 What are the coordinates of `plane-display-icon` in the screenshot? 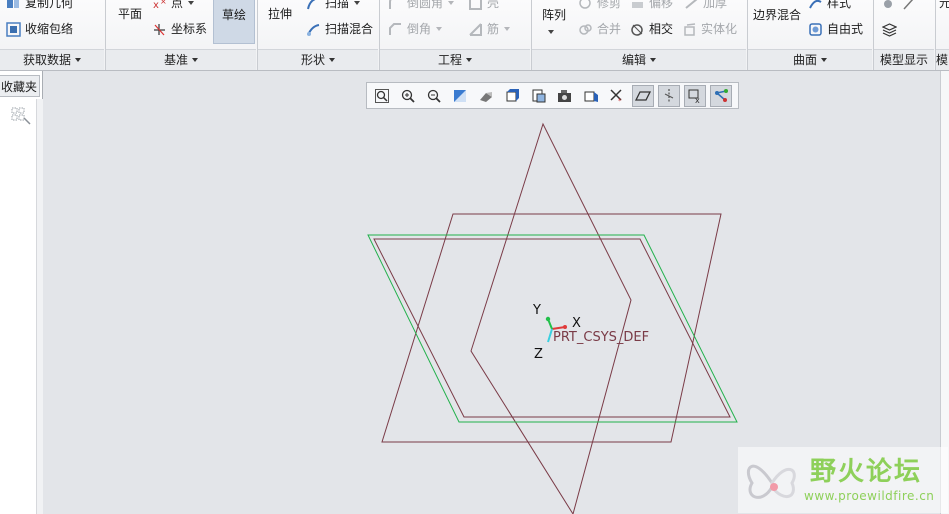 It's located at (642, 95).